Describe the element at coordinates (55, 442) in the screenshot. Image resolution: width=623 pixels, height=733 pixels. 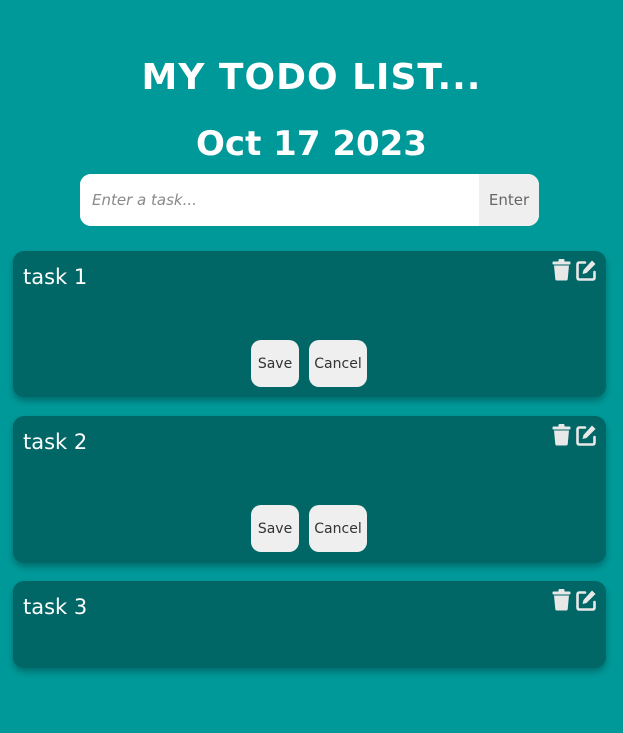
I see `task-text: task 2` at that location.